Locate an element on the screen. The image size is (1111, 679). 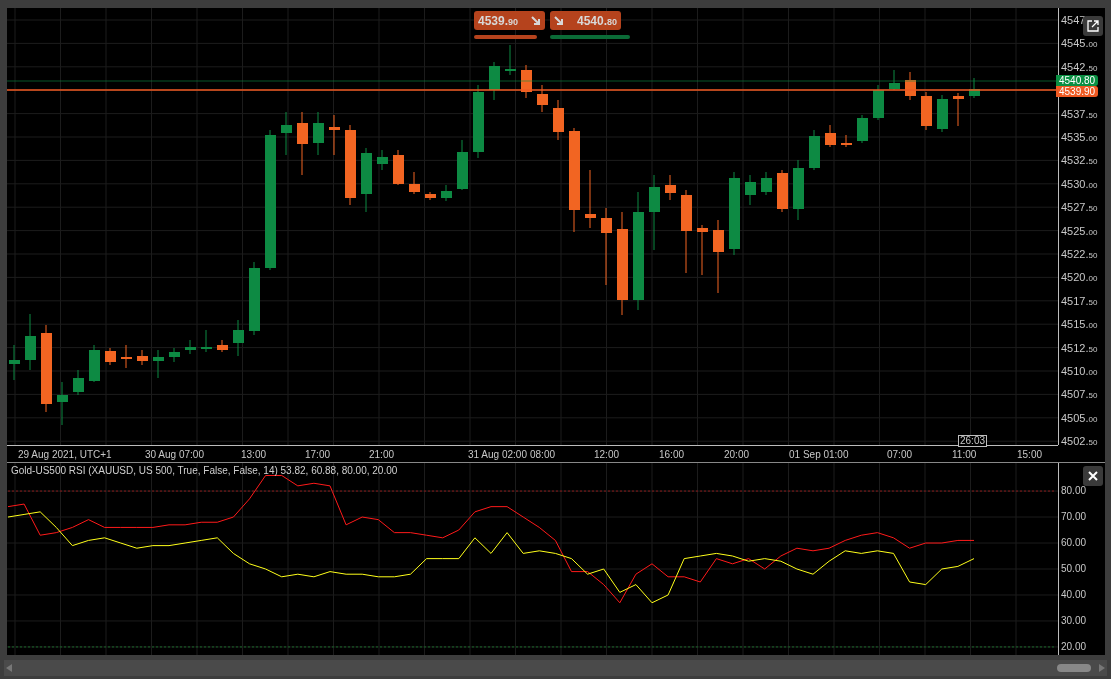
time-label: 20:00 is located at coordinates (737, 454).